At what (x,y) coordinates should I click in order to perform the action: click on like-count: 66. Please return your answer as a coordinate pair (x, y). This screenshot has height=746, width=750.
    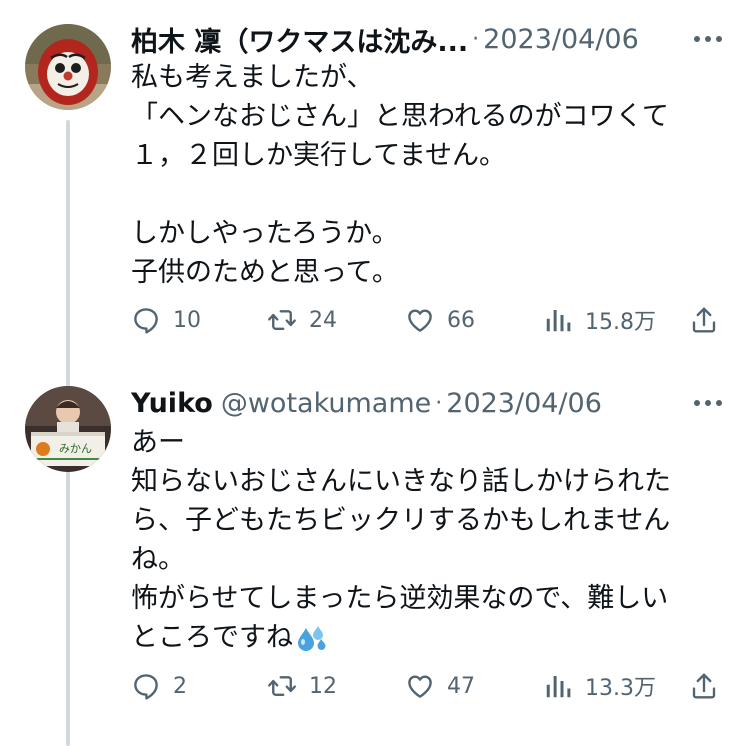
    Looking at the image, I should click on (461, 320).